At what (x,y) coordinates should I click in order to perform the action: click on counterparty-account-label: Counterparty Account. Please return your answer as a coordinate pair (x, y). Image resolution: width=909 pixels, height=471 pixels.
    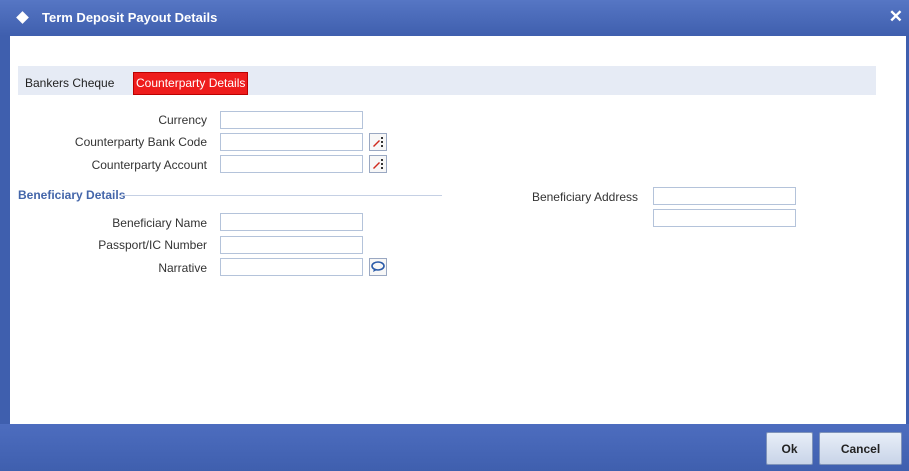
    Looking at the image, I should click on (149, 165).